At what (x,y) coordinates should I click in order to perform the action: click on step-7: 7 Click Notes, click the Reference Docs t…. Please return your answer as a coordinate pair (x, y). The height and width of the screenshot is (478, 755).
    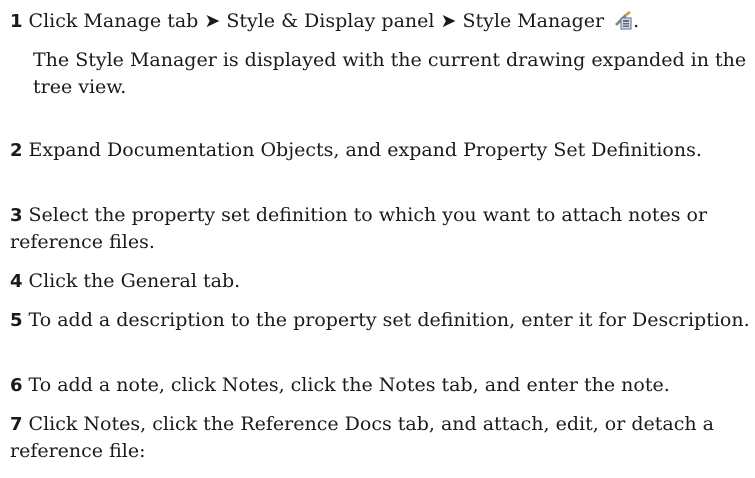
    Looking at the image, I should click on (380, 438).